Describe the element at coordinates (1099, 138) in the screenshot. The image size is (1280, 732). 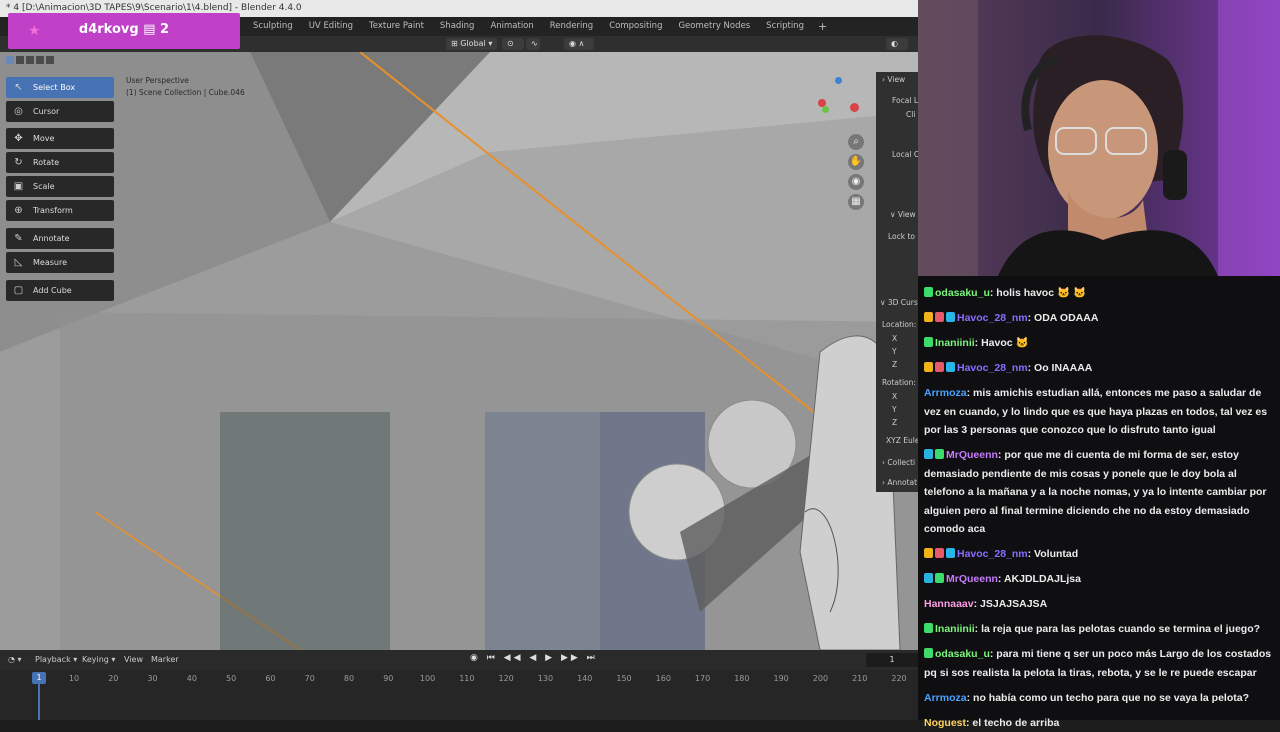
I see `webcam-image` at that location.